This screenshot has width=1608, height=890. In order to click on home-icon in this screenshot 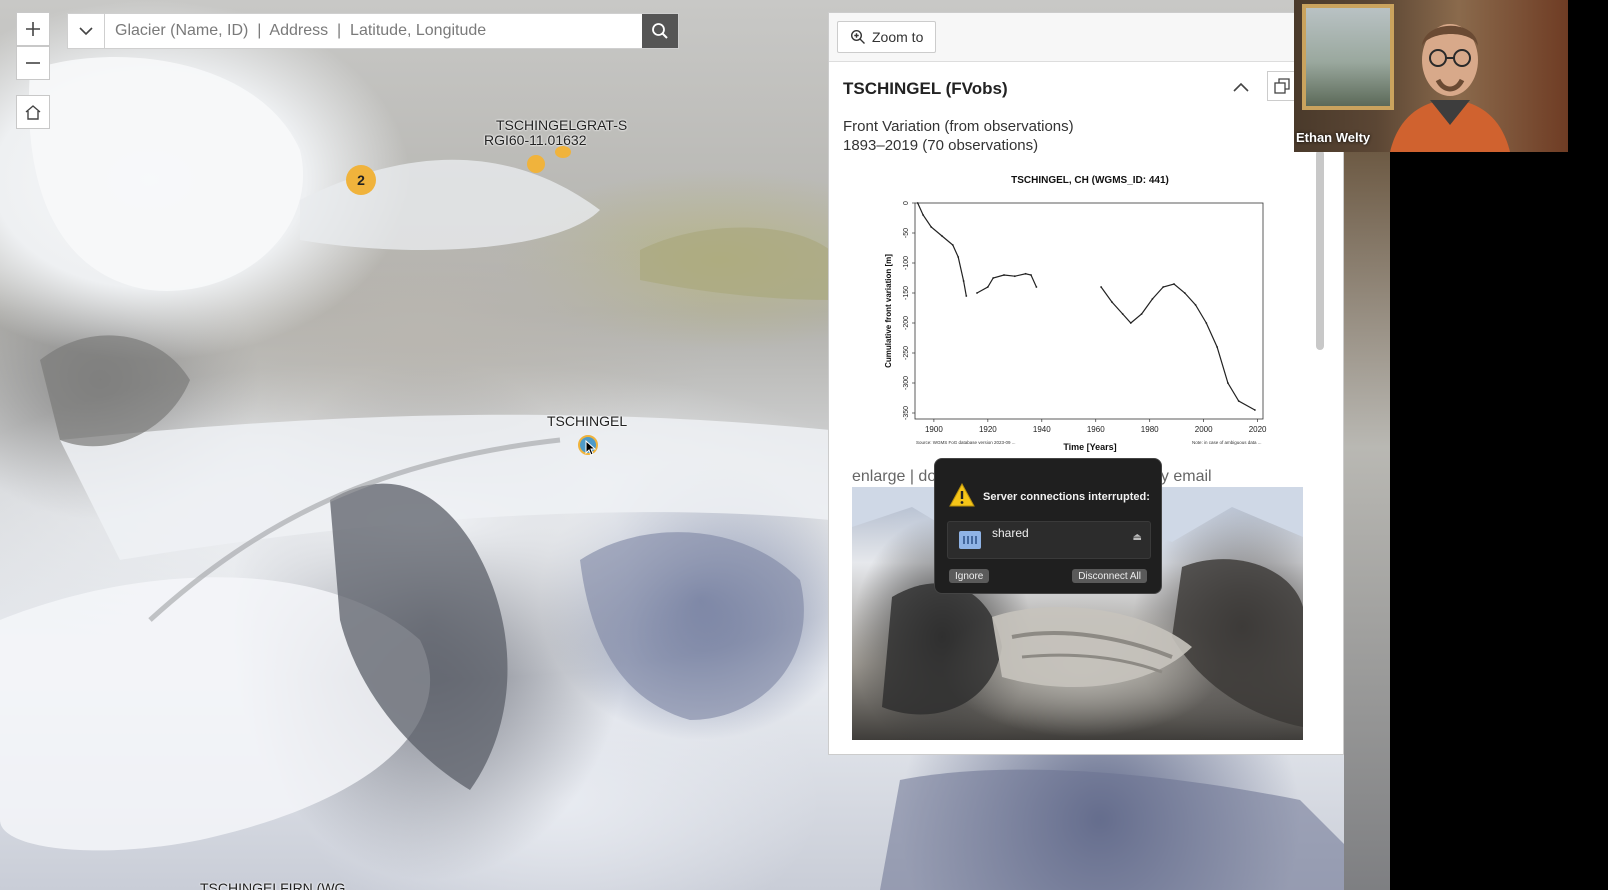, I will do `click(33, 112)`.